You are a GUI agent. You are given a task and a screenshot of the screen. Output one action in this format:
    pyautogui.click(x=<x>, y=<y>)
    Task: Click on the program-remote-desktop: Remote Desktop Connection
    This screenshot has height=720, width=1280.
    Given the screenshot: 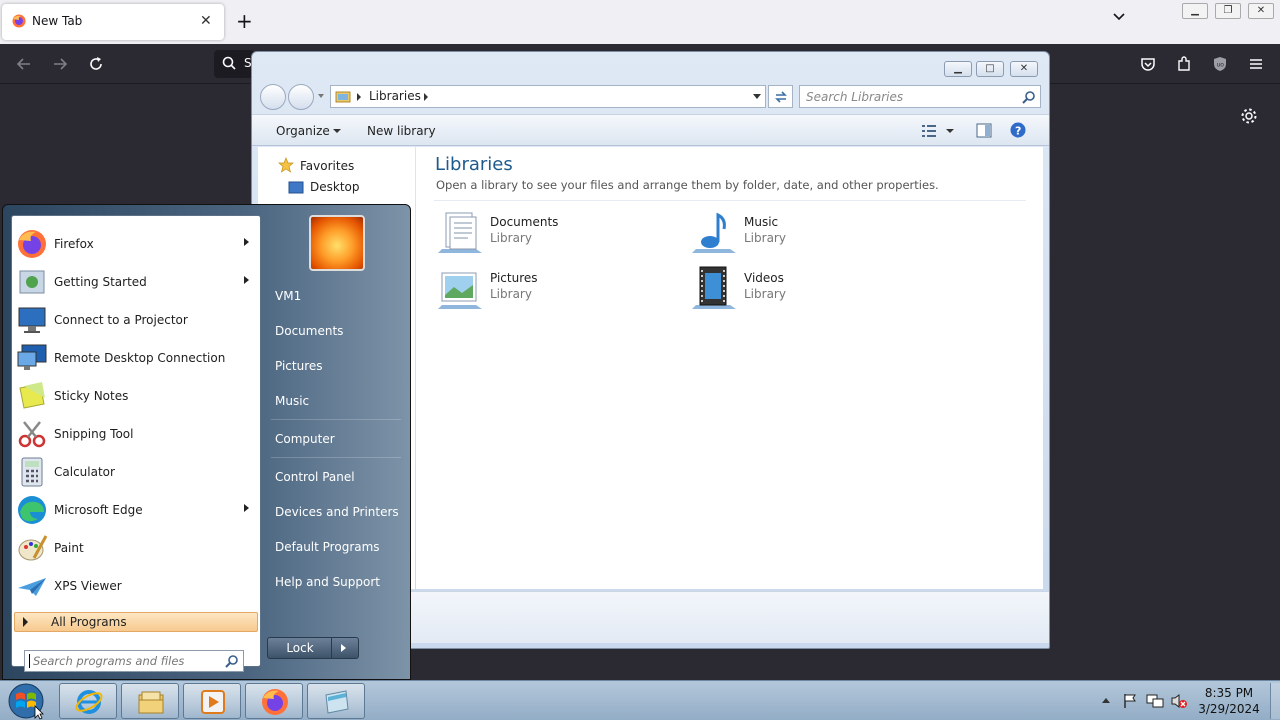 What is the action you would take?
    pyautogui.click(x=136, y=358)
    